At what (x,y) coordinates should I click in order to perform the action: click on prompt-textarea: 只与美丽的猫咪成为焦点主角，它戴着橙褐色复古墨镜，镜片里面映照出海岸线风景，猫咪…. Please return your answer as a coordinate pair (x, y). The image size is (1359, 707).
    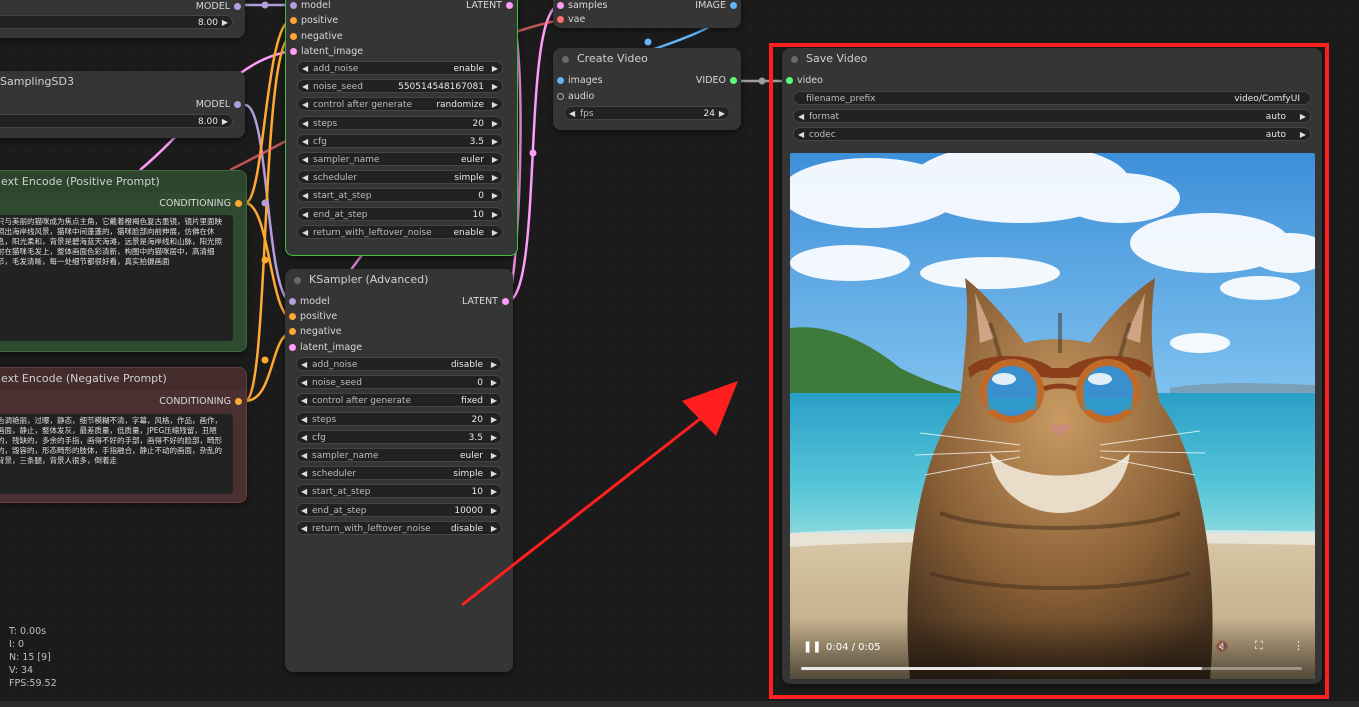
    Looking at the image, I should click on (116, 278).